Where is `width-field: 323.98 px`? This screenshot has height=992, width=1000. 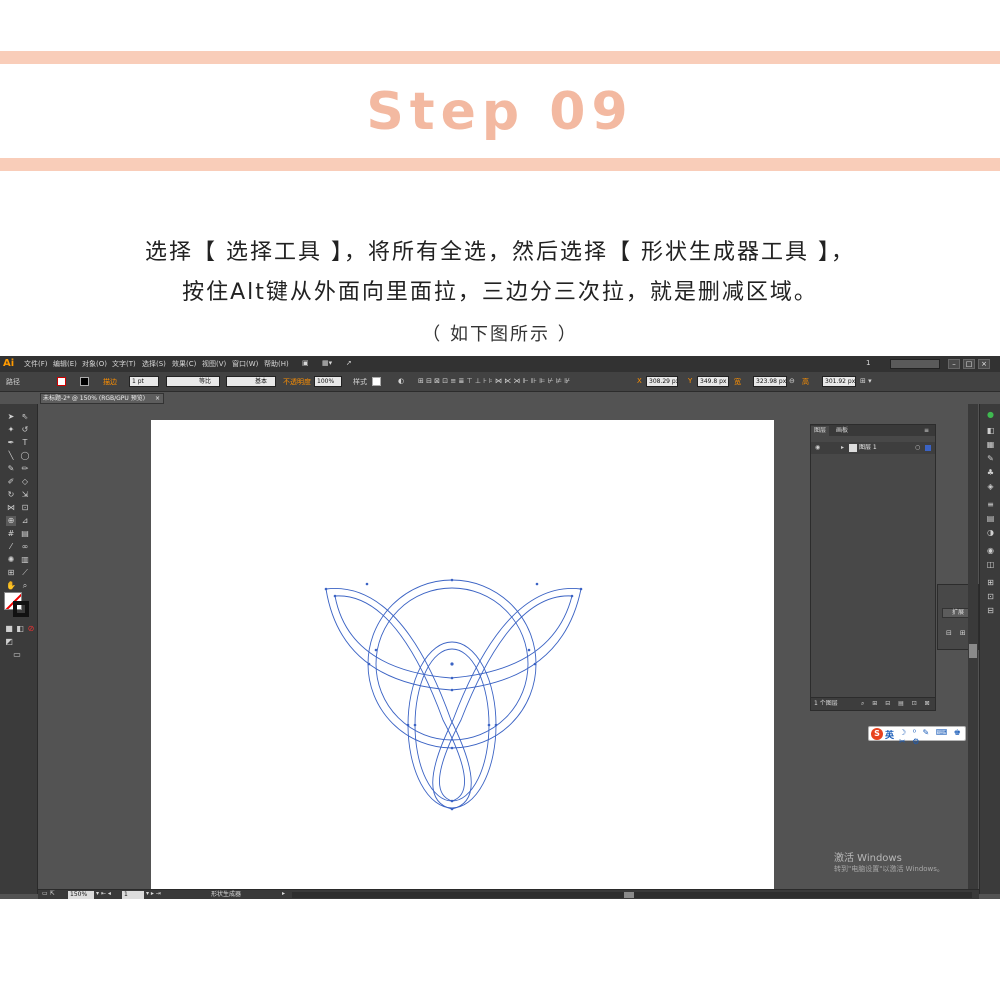 width-field: 323.98 px is located at coordinates (770, 381).